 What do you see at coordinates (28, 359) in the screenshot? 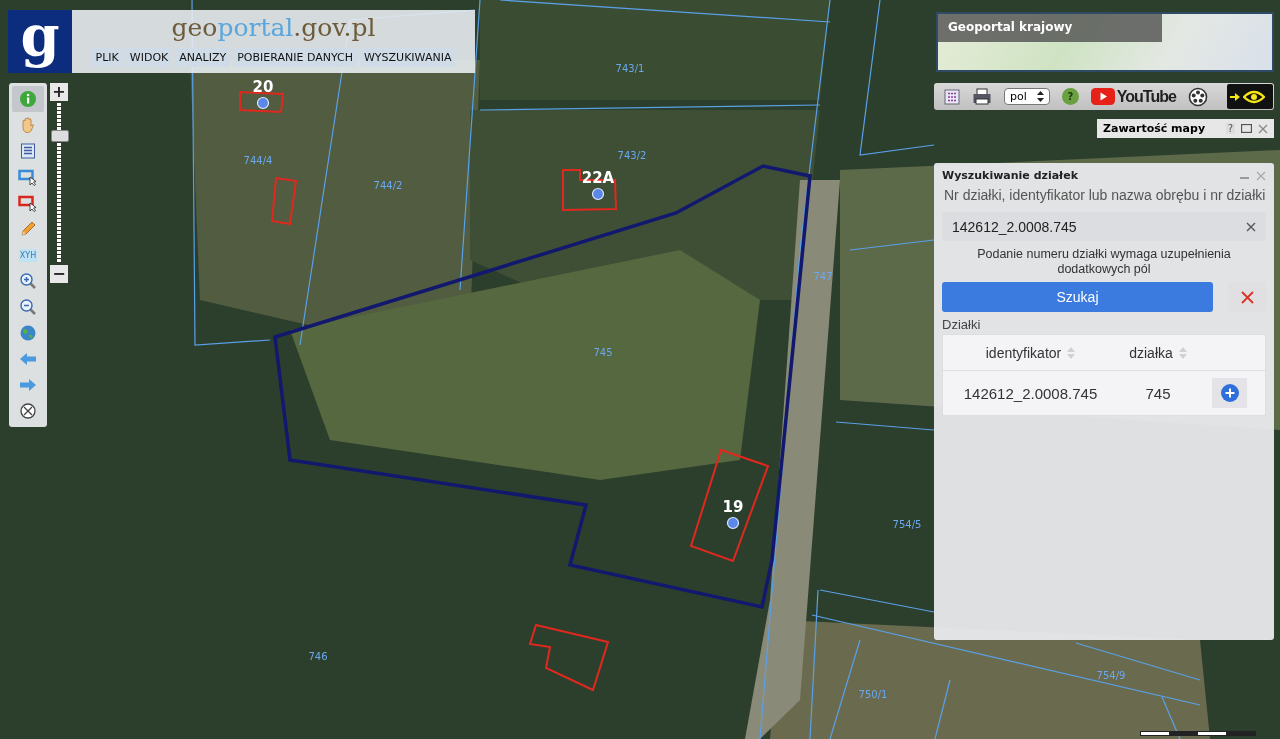
I see `back-arrow-icon` at bounding box center [28, 359].